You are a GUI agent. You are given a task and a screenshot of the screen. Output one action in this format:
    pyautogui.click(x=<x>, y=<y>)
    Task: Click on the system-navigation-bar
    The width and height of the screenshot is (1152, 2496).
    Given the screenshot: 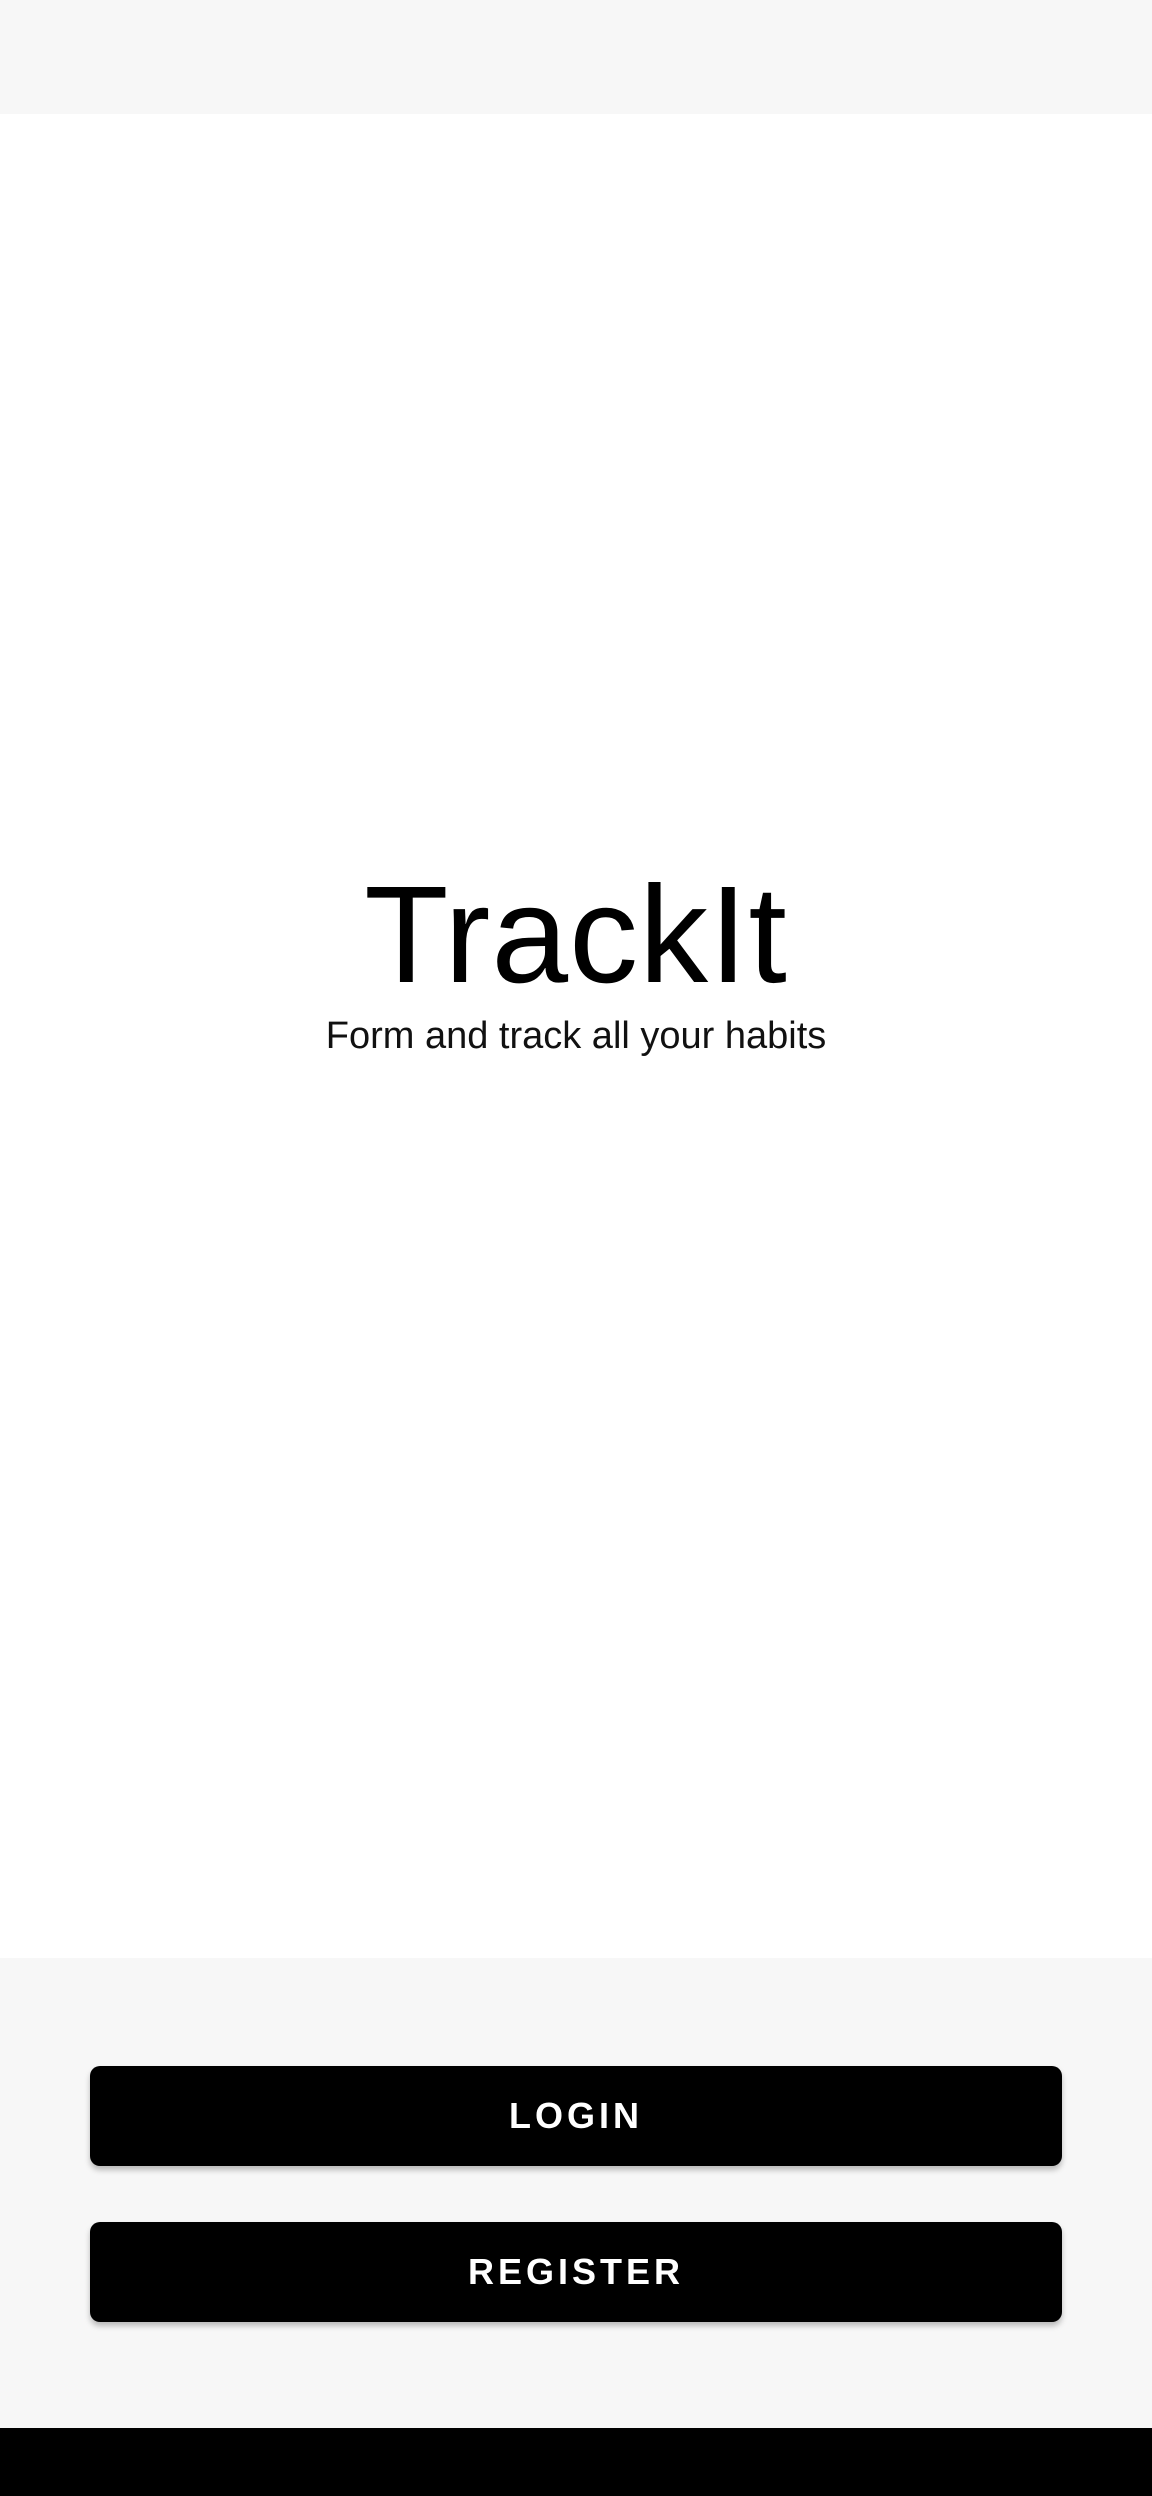 What is the action you would take?
    pyautogui.click(x=576, y=2462)
    